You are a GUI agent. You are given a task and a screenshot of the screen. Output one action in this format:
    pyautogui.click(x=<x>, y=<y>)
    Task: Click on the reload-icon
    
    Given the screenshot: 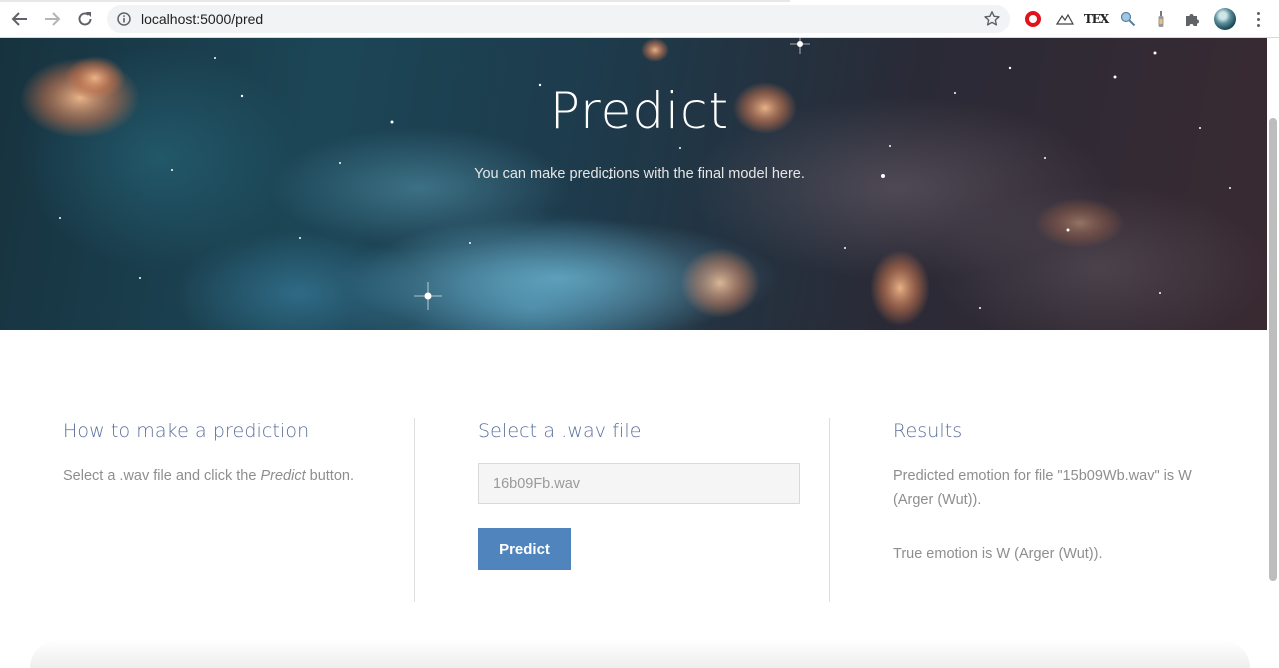 What is the action you would take?
    pyautogui.click(x=85, y=19)
    